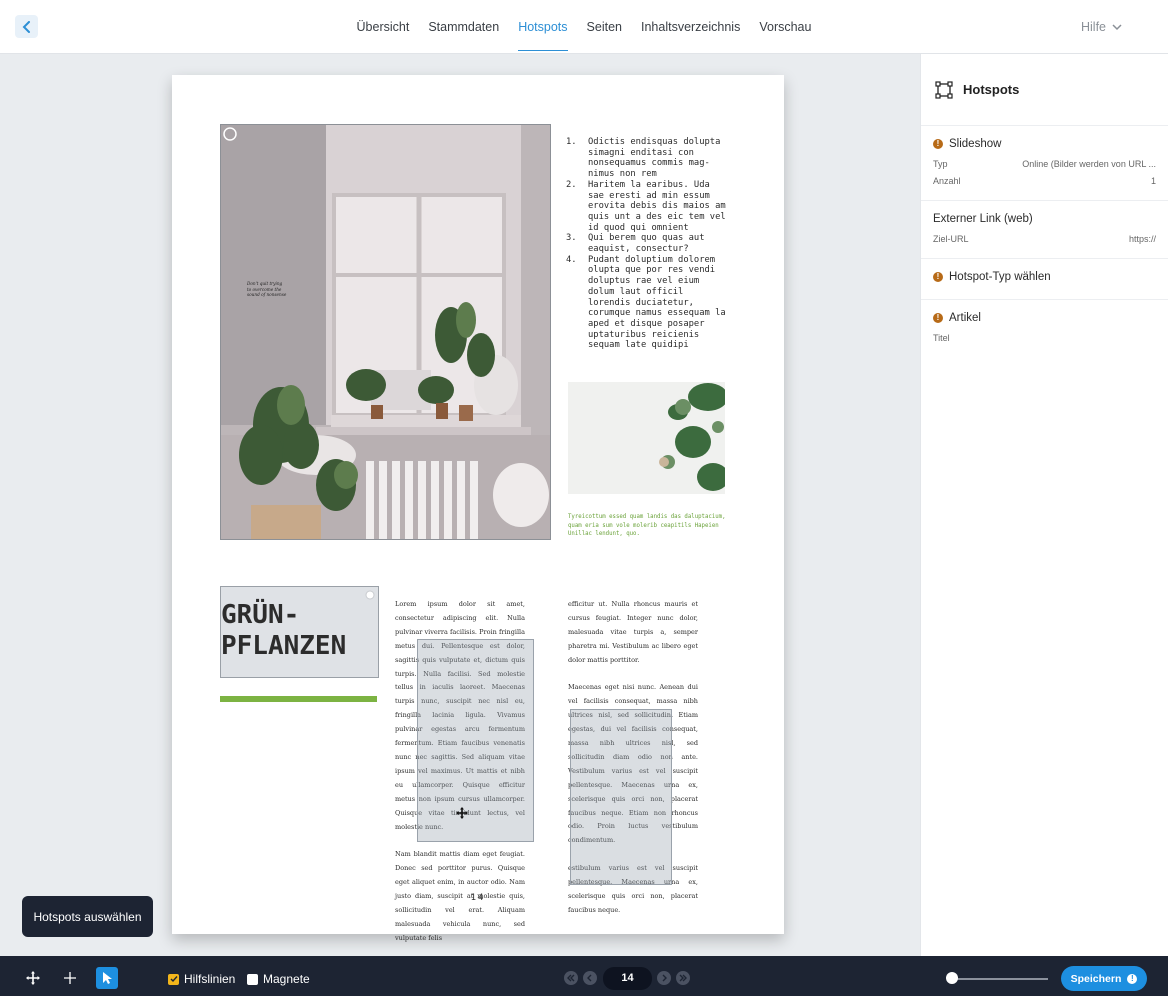 The image size is (1168, 996). What do you see at coordinates (478, 898) in the screenshot?
I see `page-number: 14` at bounding box center [478, 898].